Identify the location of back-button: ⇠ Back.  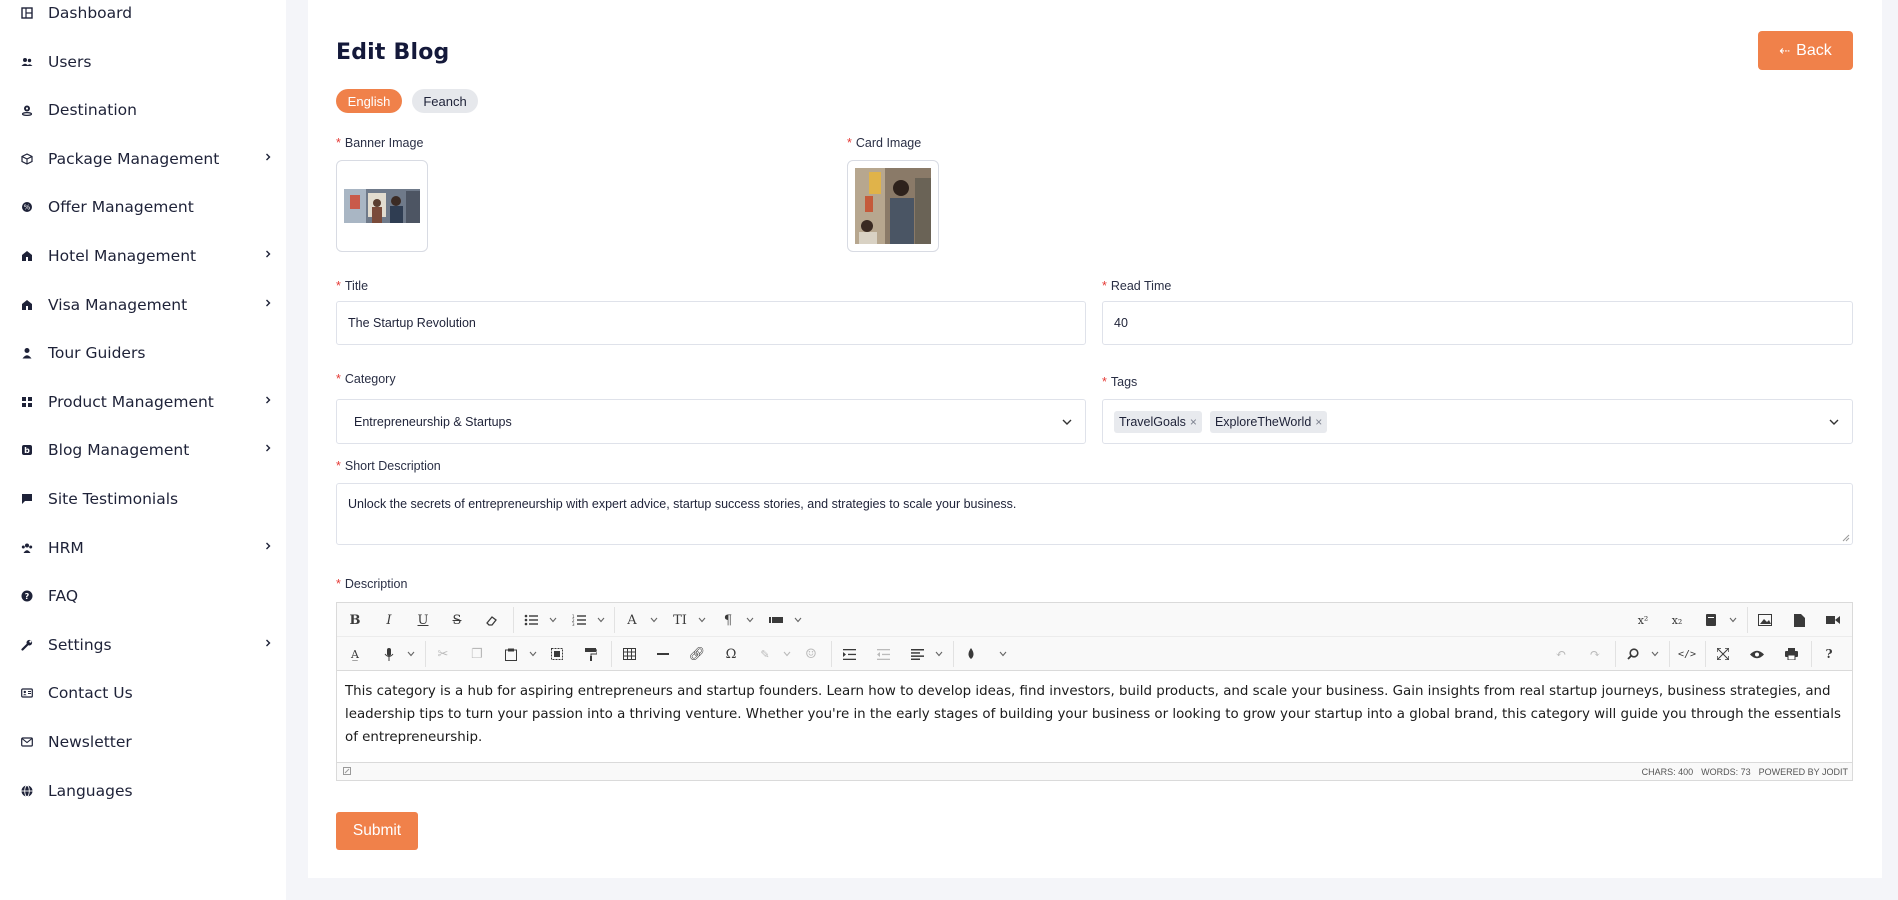
(1805, 50).